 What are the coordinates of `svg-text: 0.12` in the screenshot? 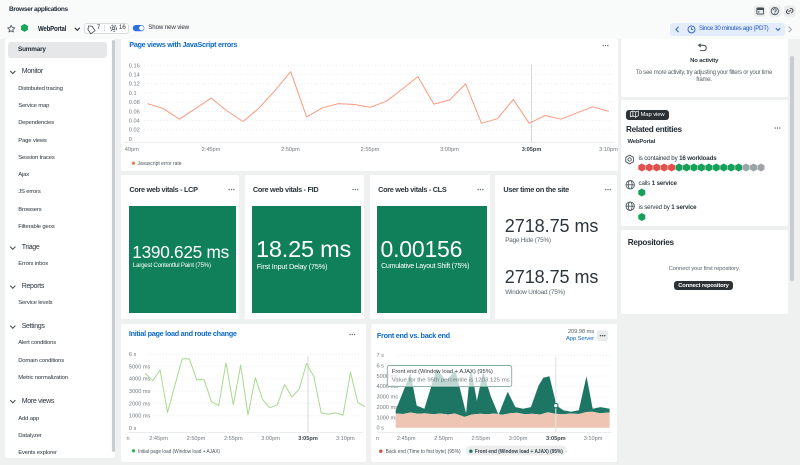 It's located at (134, 85).